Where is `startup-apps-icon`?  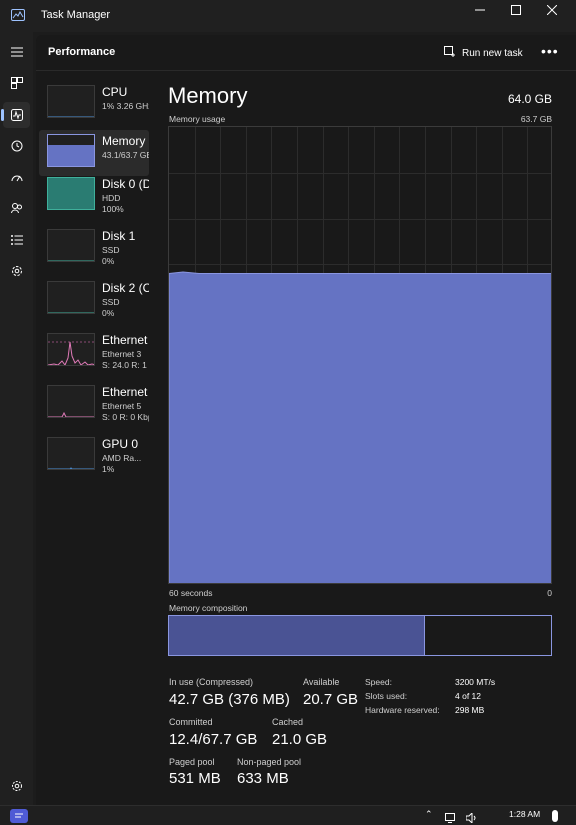
startup-apps-icon is located at coordinates (16, 177).